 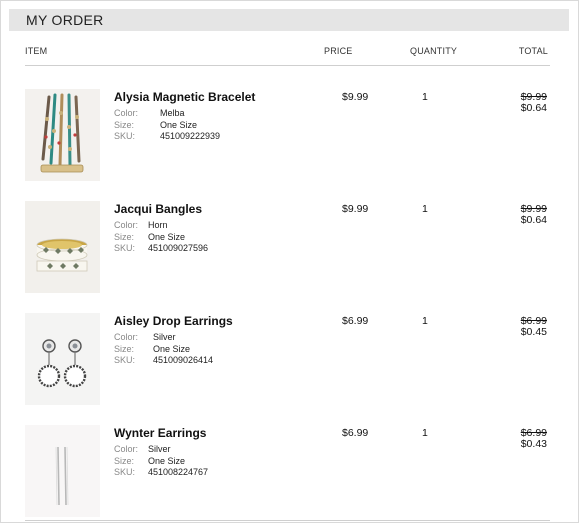 What do you see at coordinates (62, 135) in the screenshot?
I see `bracelet-image` at bounding box center [62, 135].